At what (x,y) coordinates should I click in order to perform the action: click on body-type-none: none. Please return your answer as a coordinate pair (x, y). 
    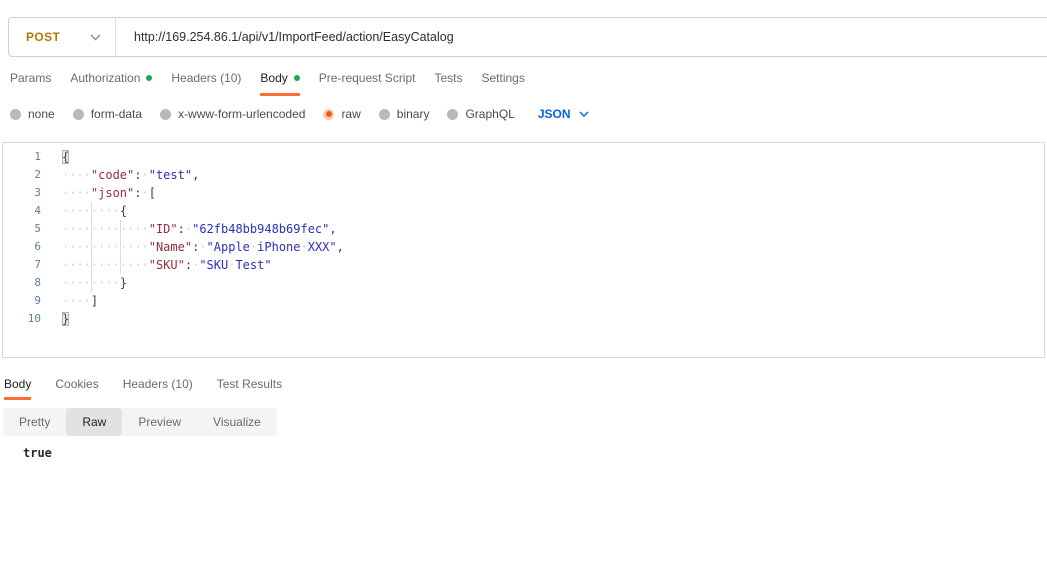
    Looking at the image, I should click on (32, 114).